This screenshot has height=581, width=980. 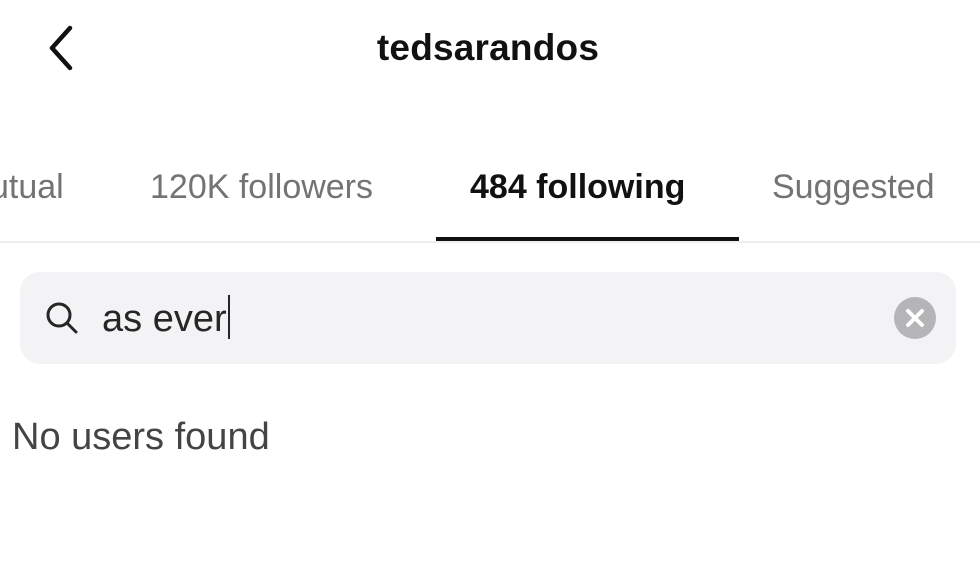 I want to click on text-caret, so click(x=228, y=317).